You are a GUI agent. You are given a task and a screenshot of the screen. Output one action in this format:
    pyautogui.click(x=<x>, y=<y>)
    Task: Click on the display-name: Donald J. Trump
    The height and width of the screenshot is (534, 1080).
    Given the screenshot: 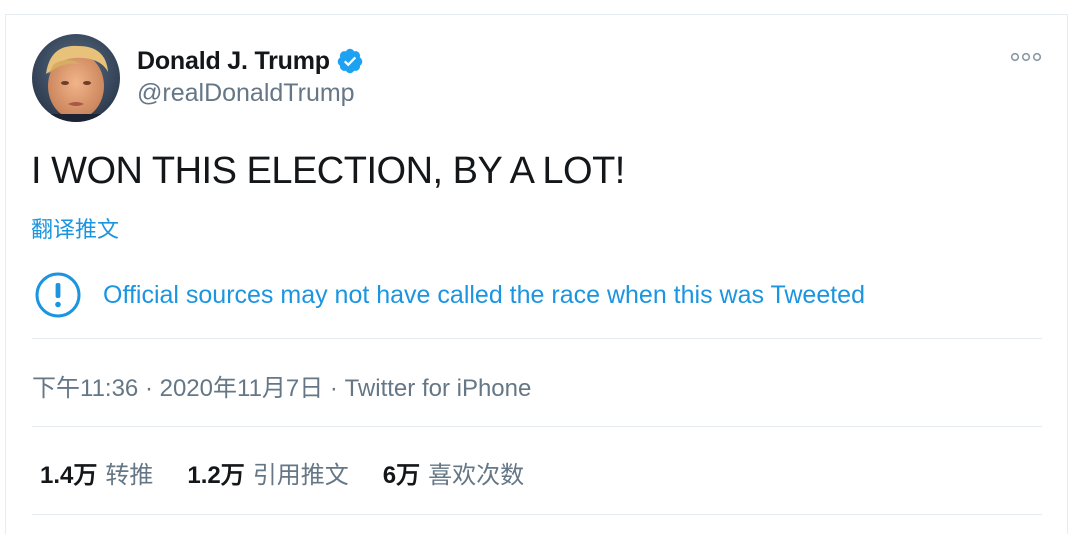 What is the action you would take?
    pyautogui.click(x=233, y=61)
    